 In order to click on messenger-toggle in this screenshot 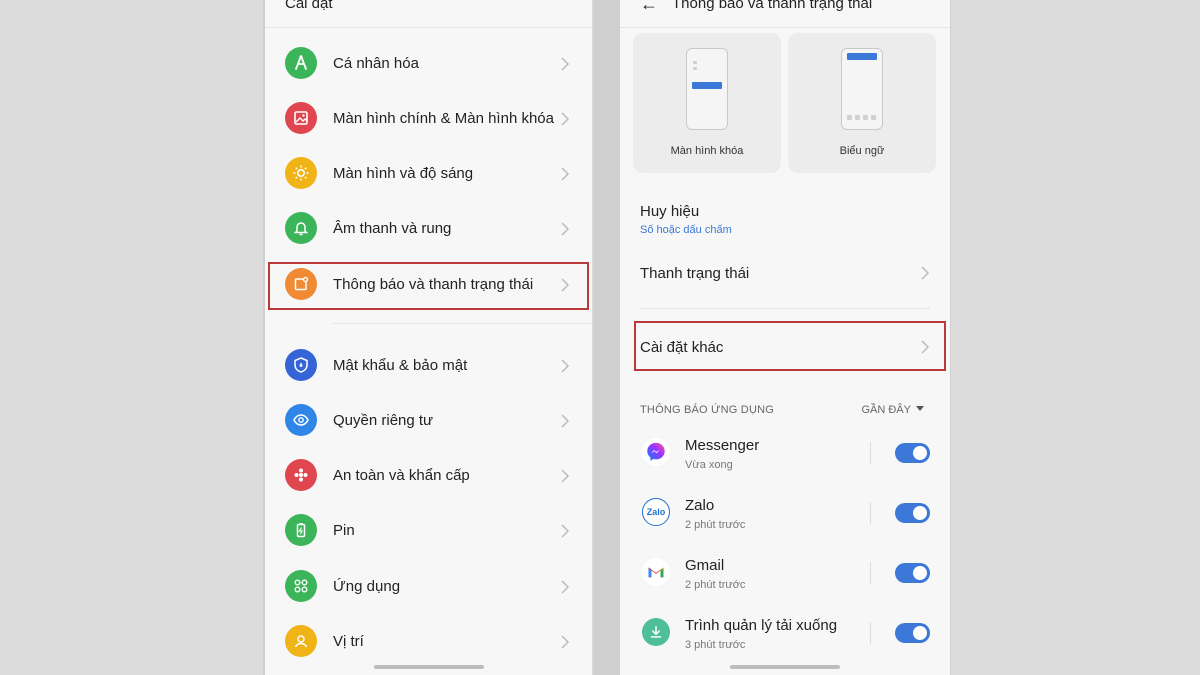, I will do `click(912, 453)`.